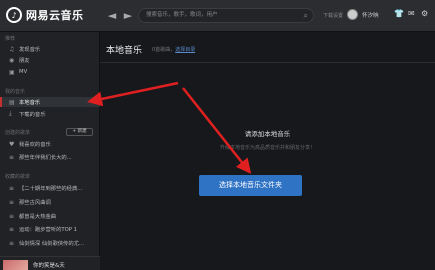 This screenshot has height=270, width=435. I want to click on sidebar-item-label: 本地音乐, so click(30, 103).